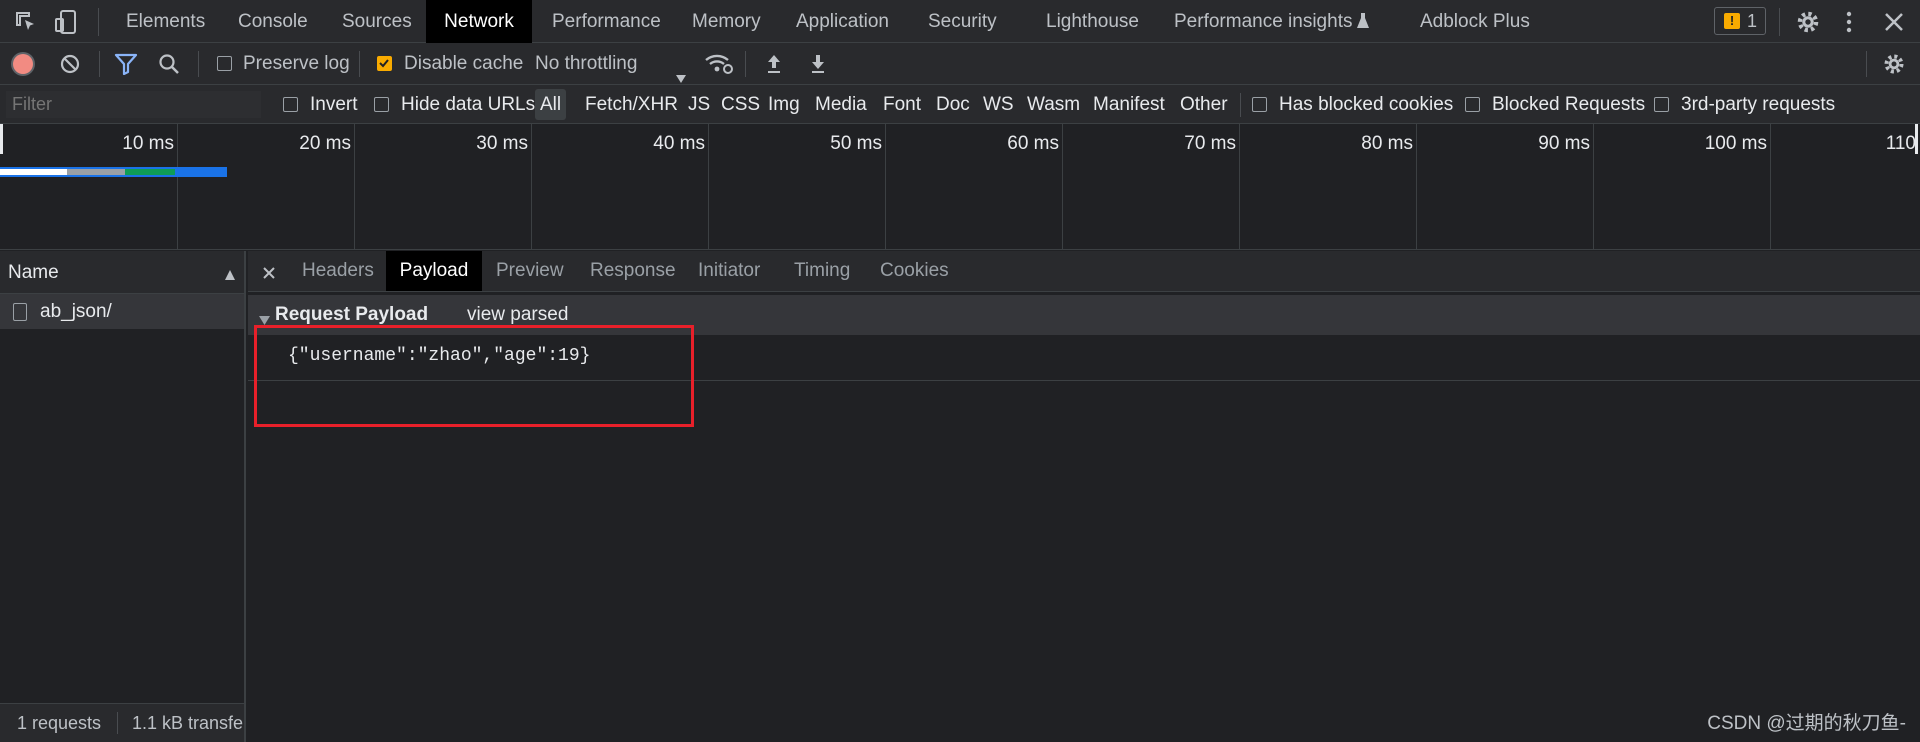 This screenshot has height=742, width=1920. I want to click on detail-tab-preview: Preview, so click(530, 271).